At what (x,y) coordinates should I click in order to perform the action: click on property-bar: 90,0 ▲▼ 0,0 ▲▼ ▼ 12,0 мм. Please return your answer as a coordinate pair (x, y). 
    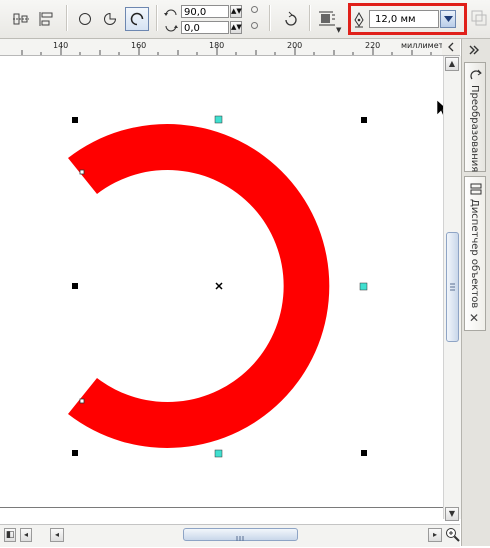
    Looking at the image, I should click on (245, 19).